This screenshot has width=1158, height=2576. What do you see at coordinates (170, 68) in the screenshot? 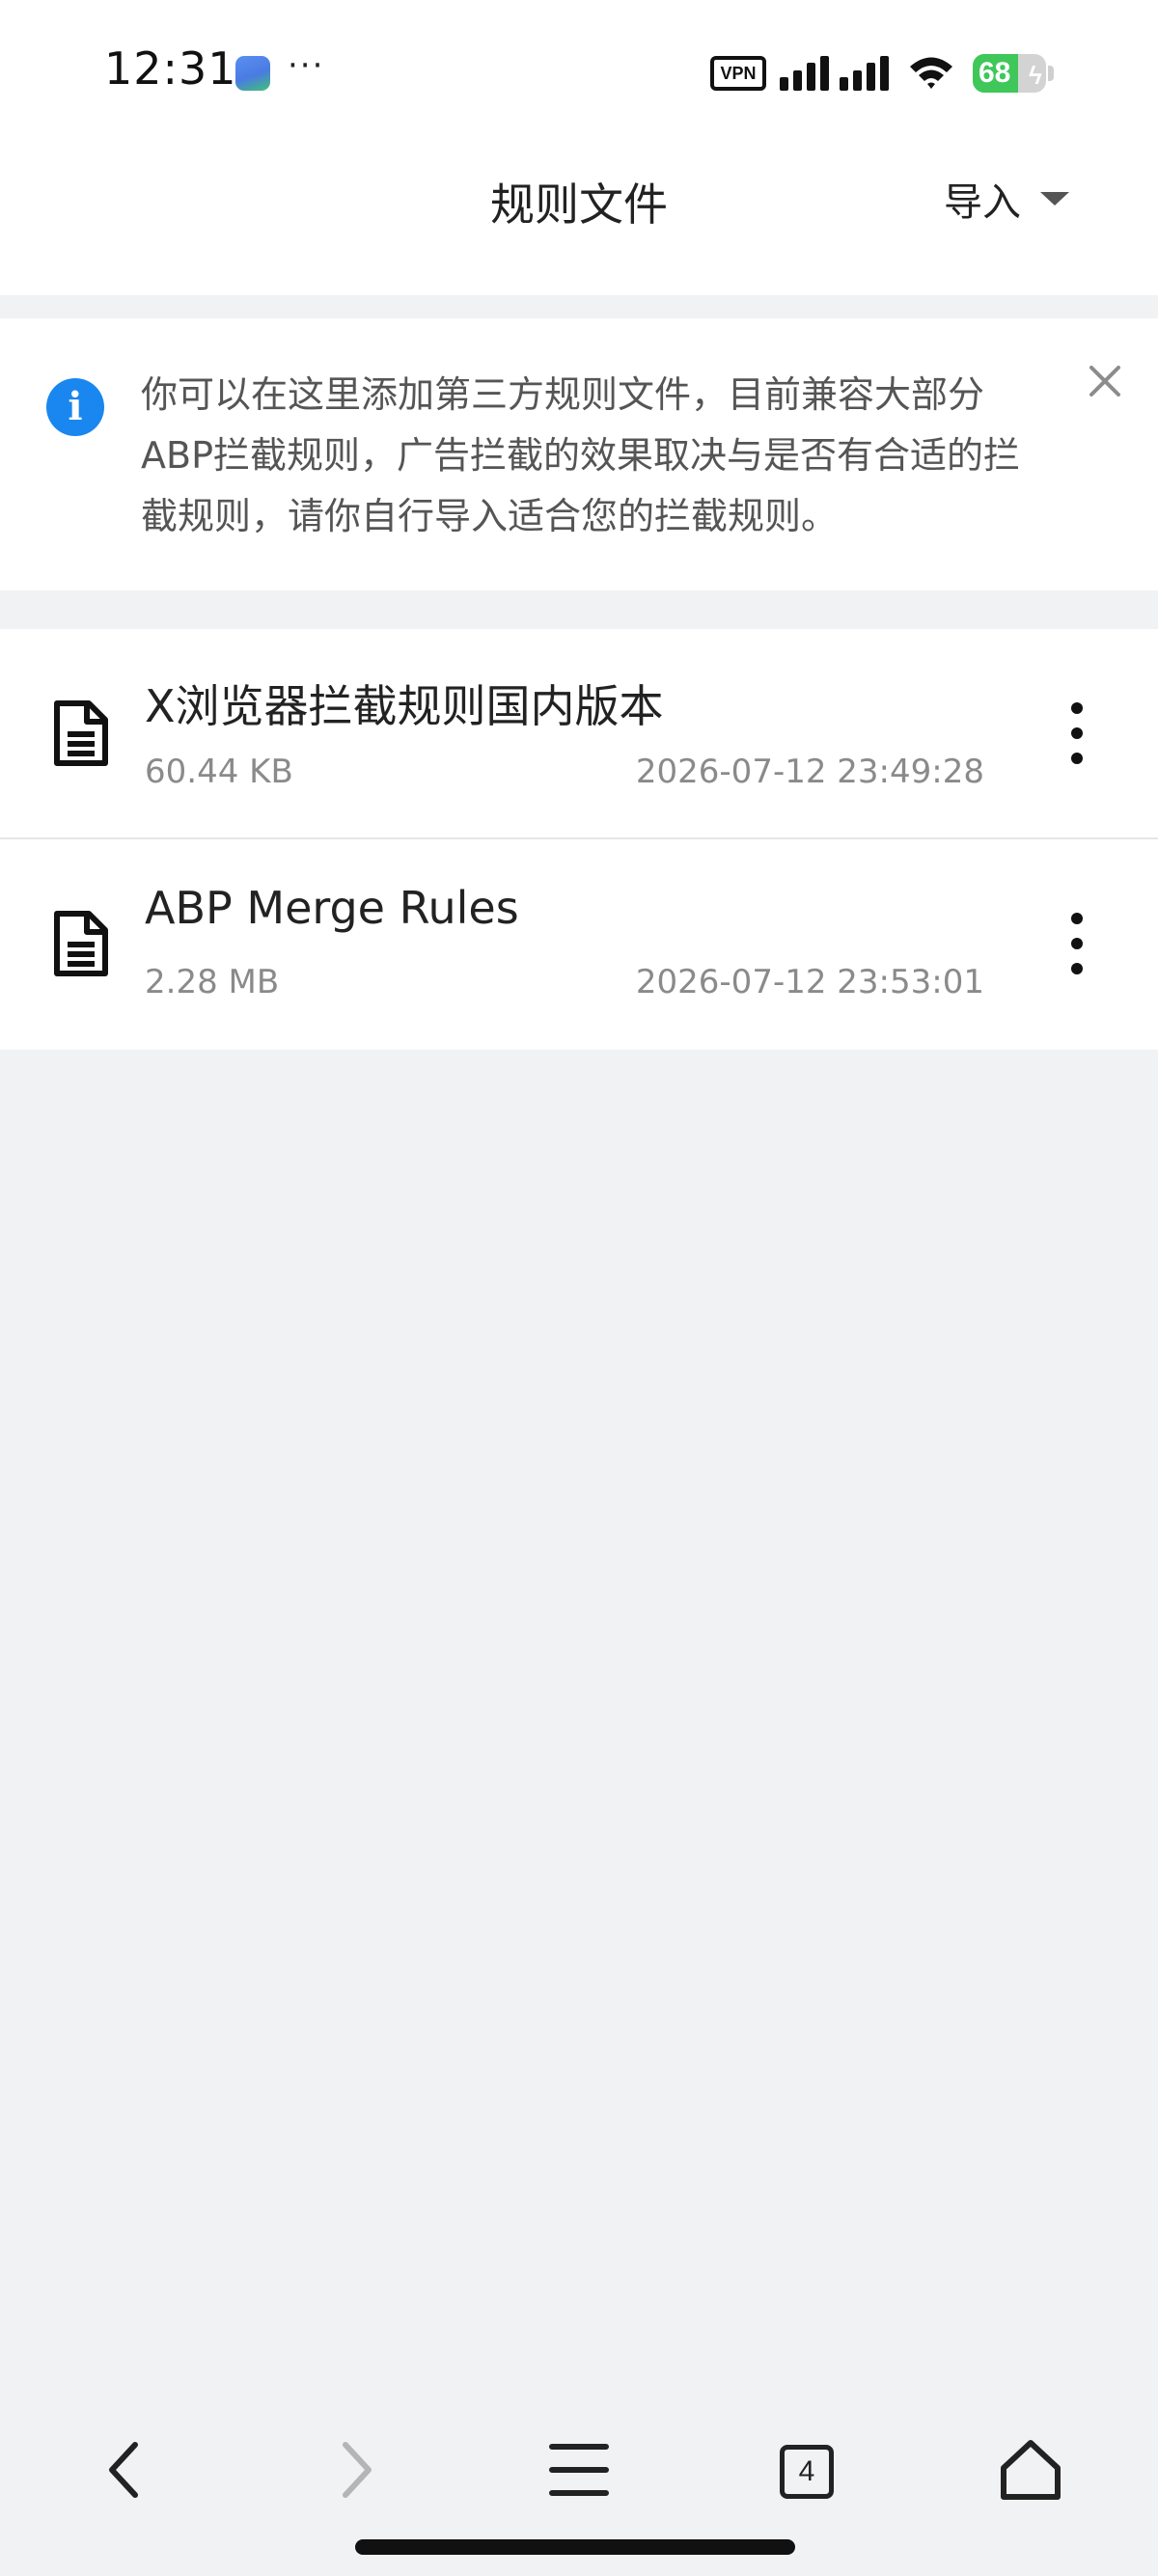
I see `status-time: 12:31` at bounding box center [170, 68].